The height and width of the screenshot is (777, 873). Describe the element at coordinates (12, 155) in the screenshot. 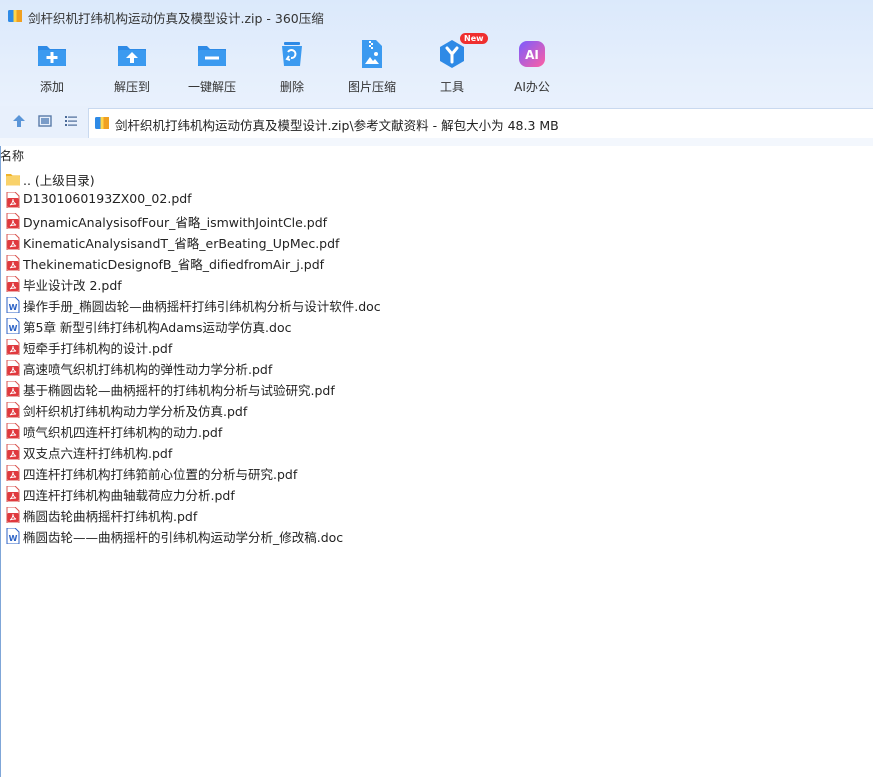

I see `column-header-name: 名称` at that location.